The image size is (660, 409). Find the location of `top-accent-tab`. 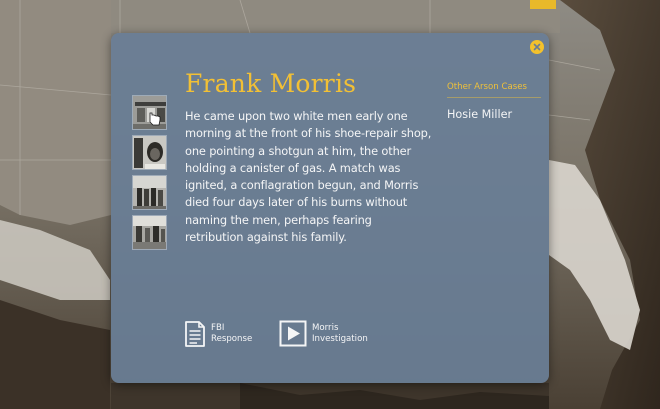

top-accent-tab is located at coordinates (543, 4).